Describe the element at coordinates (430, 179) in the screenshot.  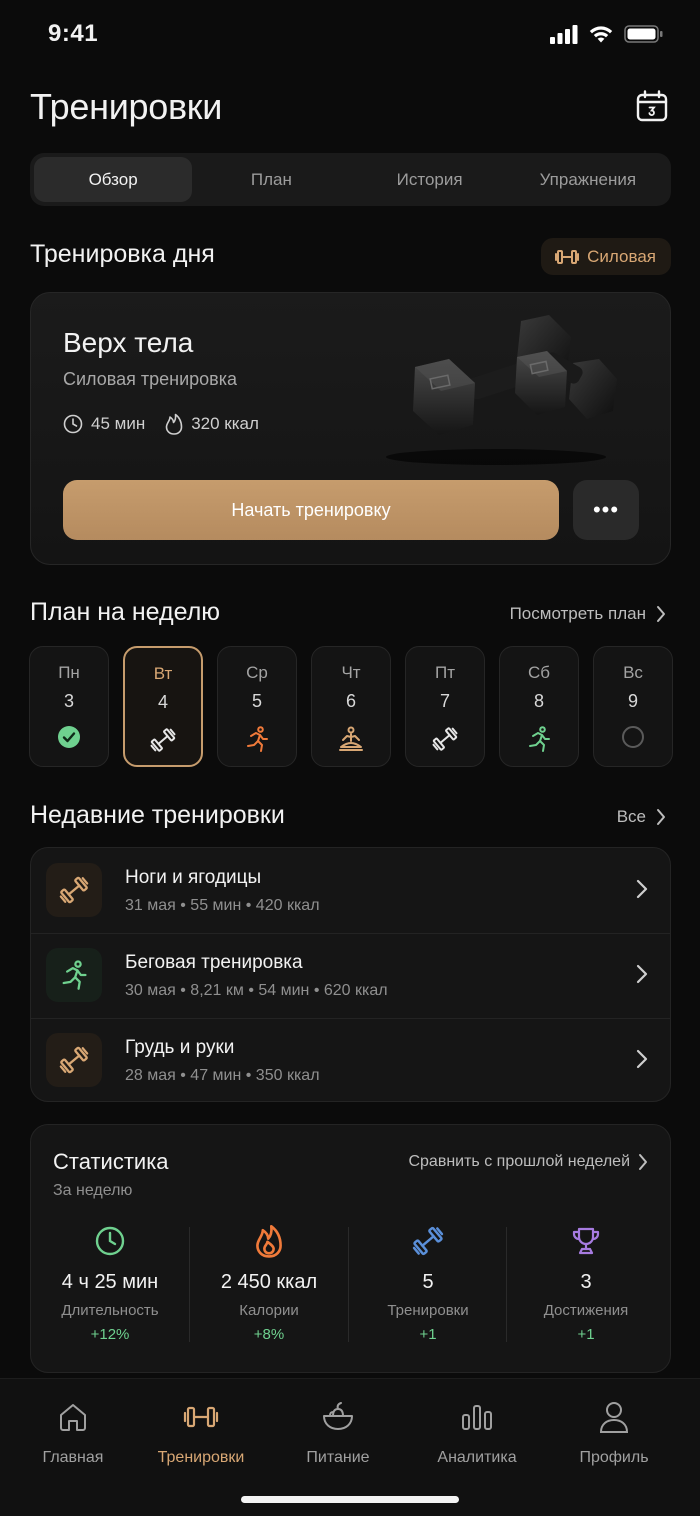
I see `tab-history: История` at that location.